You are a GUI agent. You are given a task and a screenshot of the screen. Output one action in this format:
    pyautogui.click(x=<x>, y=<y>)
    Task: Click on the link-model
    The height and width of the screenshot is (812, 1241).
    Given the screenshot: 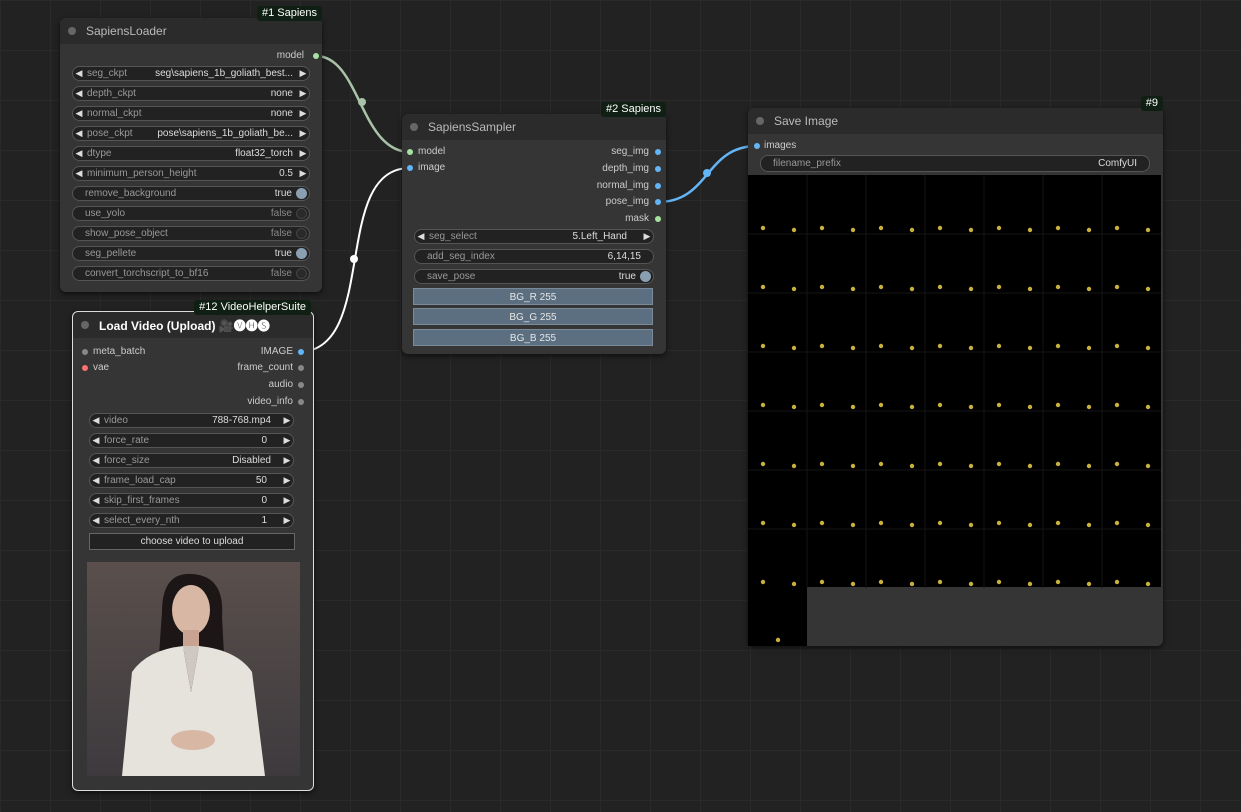 What is the action you would take?
    pyautogui.click(x=363, y=104)
    